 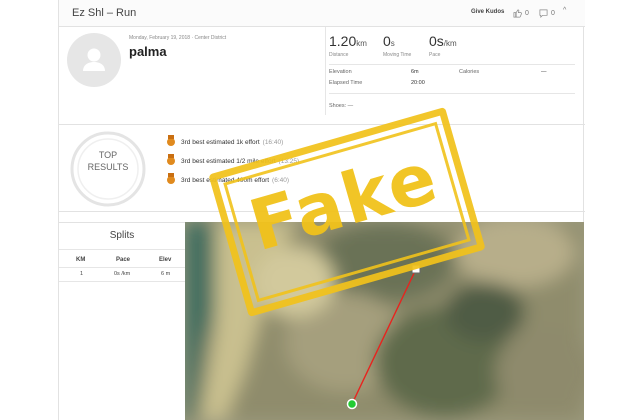 What do you see at coordinates (452, 93) in the screenshot?
I see `details-divider` at bounding box center [452, 93].